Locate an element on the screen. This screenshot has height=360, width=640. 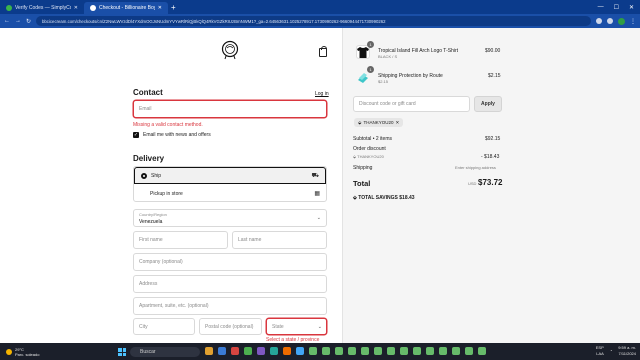
forward-icon: → is located at coordinates (18, 21).